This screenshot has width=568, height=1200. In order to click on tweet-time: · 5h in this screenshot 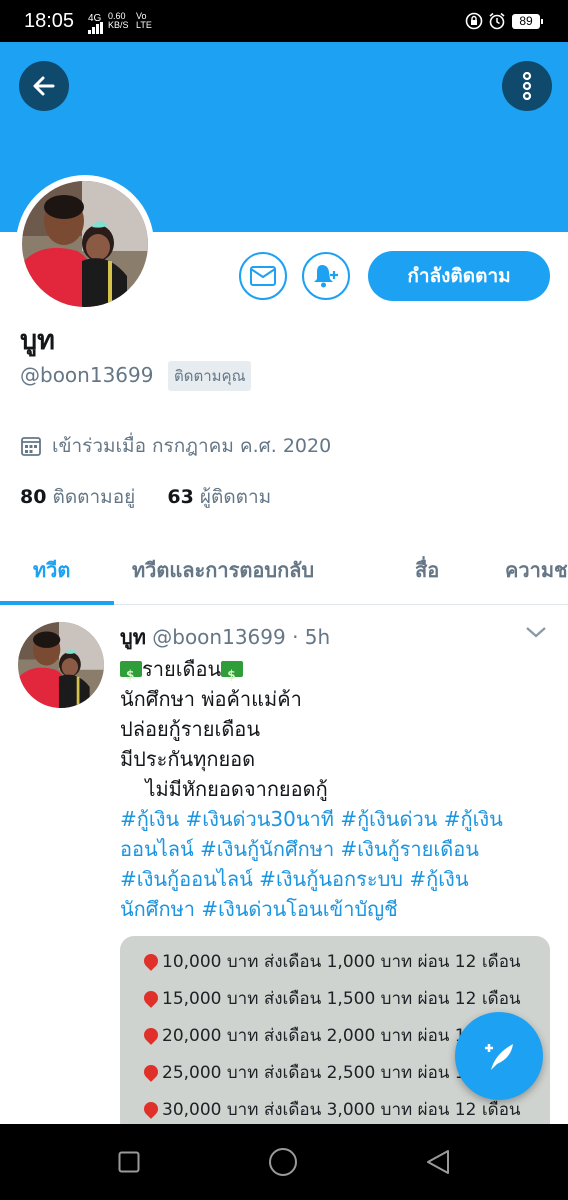, I will do `click(311, 637)`.